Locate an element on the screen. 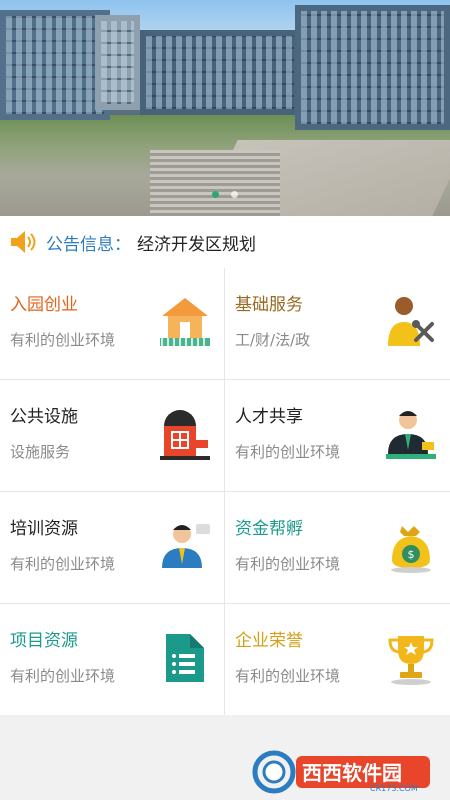 The image size is (450, 800). svg-text: CR173.COM is located at coordinates (394, 788).